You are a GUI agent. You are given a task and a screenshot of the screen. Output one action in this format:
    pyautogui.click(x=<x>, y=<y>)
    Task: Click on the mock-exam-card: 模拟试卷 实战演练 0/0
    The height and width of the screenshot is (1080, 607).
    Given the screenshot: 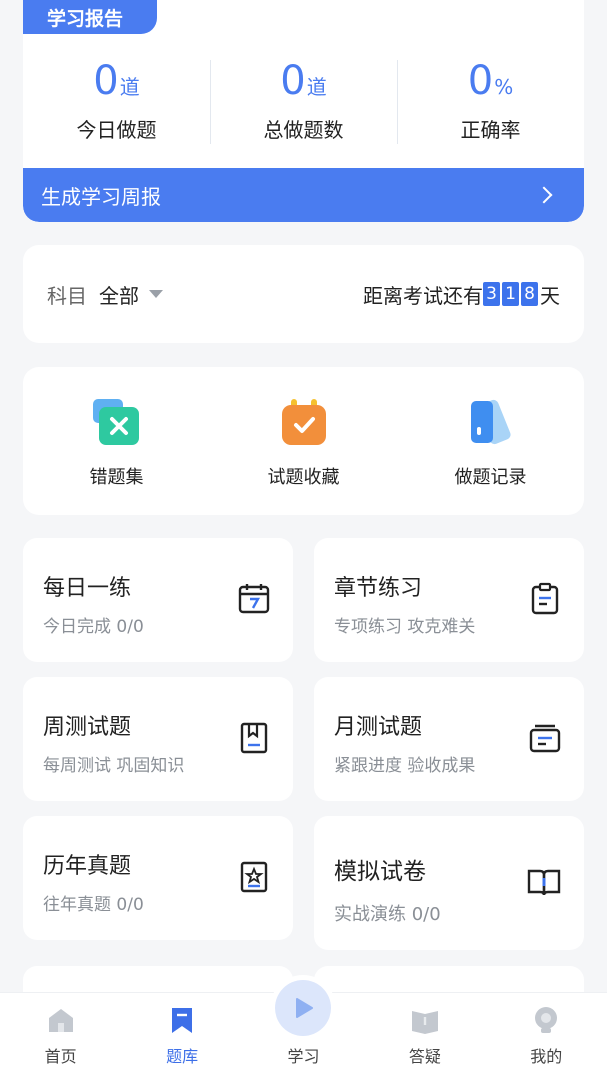 What is the action you would take?
    pyautogui.click(x=449, y=883)
    